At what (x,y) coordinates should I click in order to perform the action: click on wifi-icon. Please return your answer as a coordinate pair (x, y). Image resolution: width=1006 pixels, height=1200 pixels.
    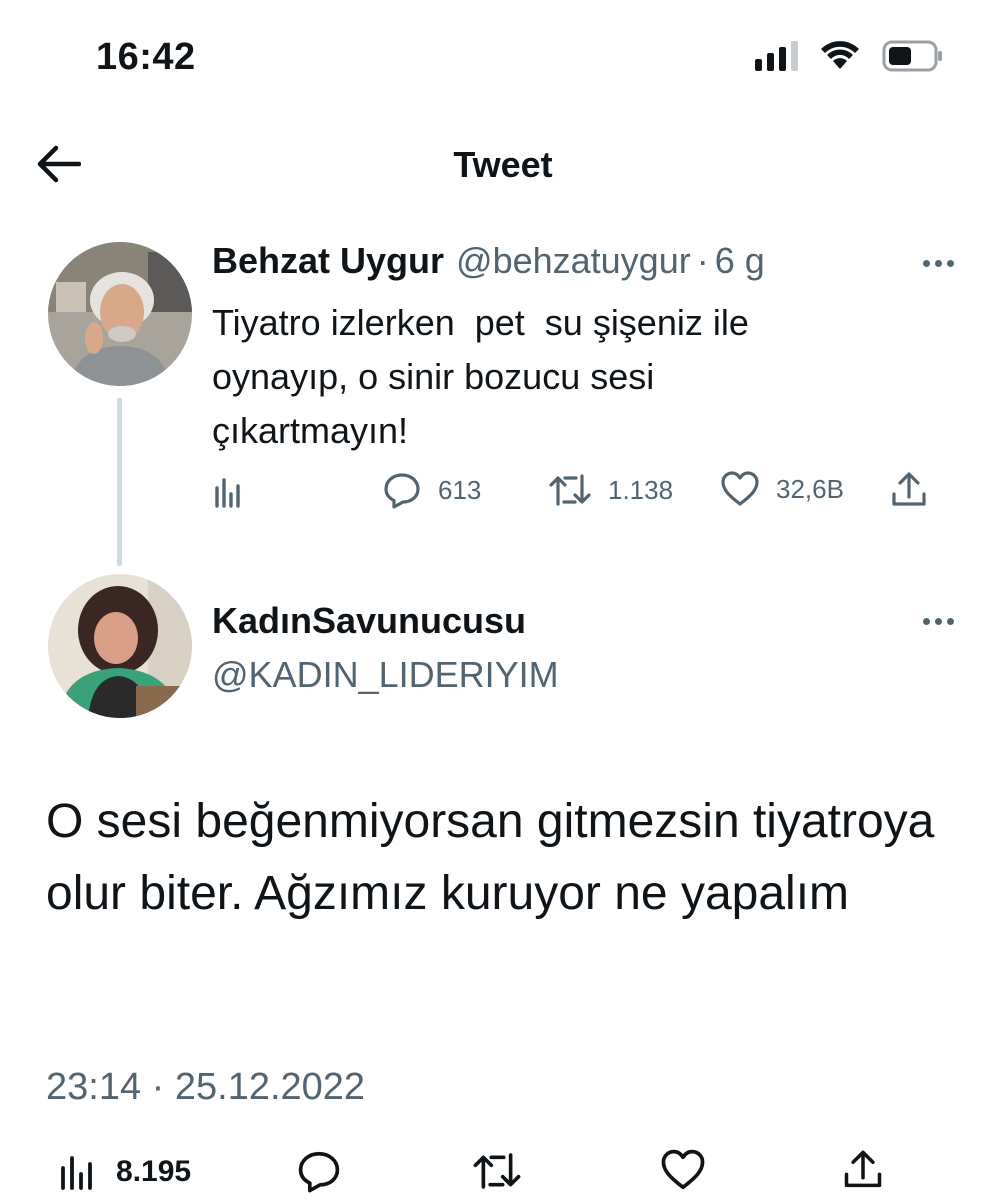
    Looking at the image, I should click on (840, 56).